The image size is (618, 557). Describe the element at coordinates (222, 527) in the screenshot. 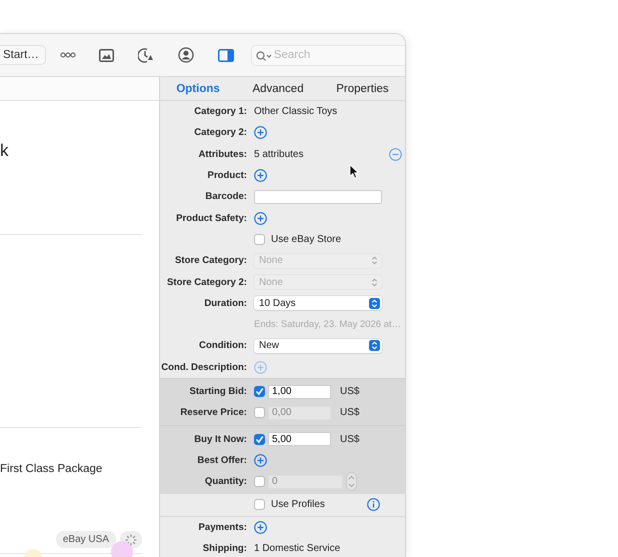

I see `field-label: Payments:` at that location.